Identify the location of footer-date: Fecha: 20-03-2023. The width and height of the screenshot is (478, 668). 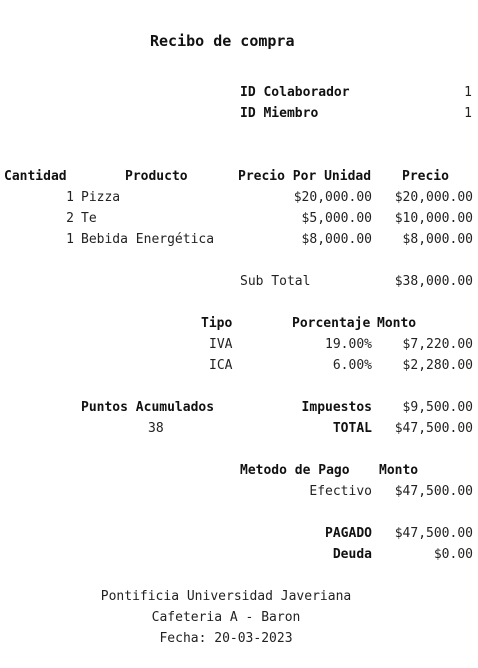
(226, 638).